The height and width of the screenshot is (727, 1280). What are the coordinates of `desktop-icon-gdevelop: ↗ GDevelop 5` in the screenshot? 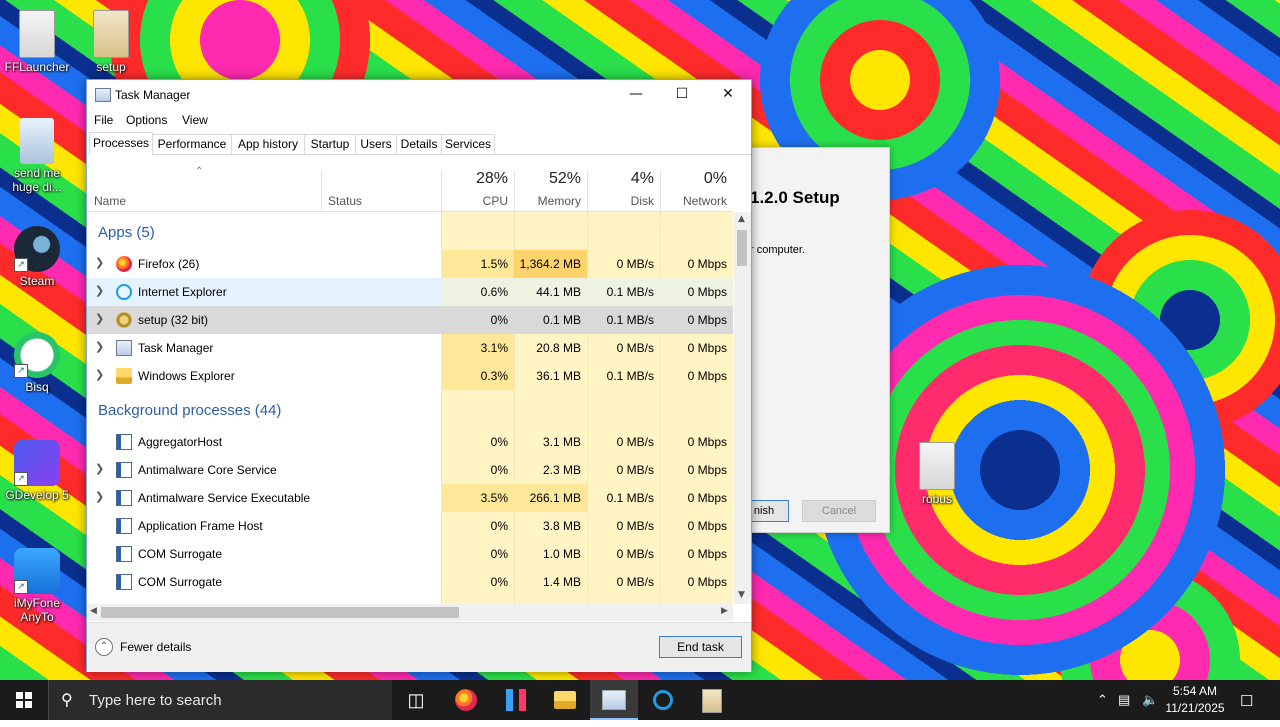 It's located at (37, 471).